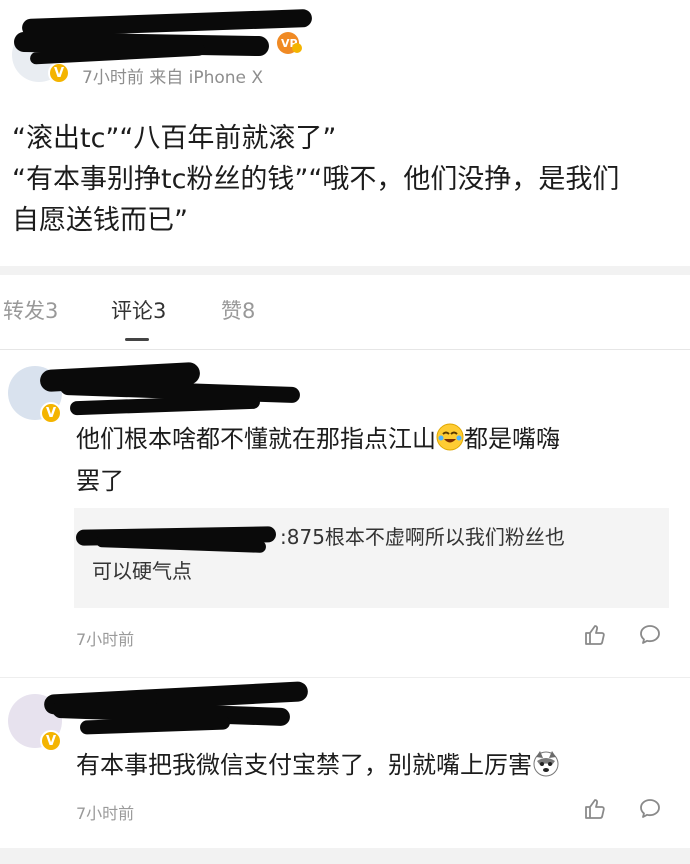  I want to click on tabs-divider, so click(345, 349).